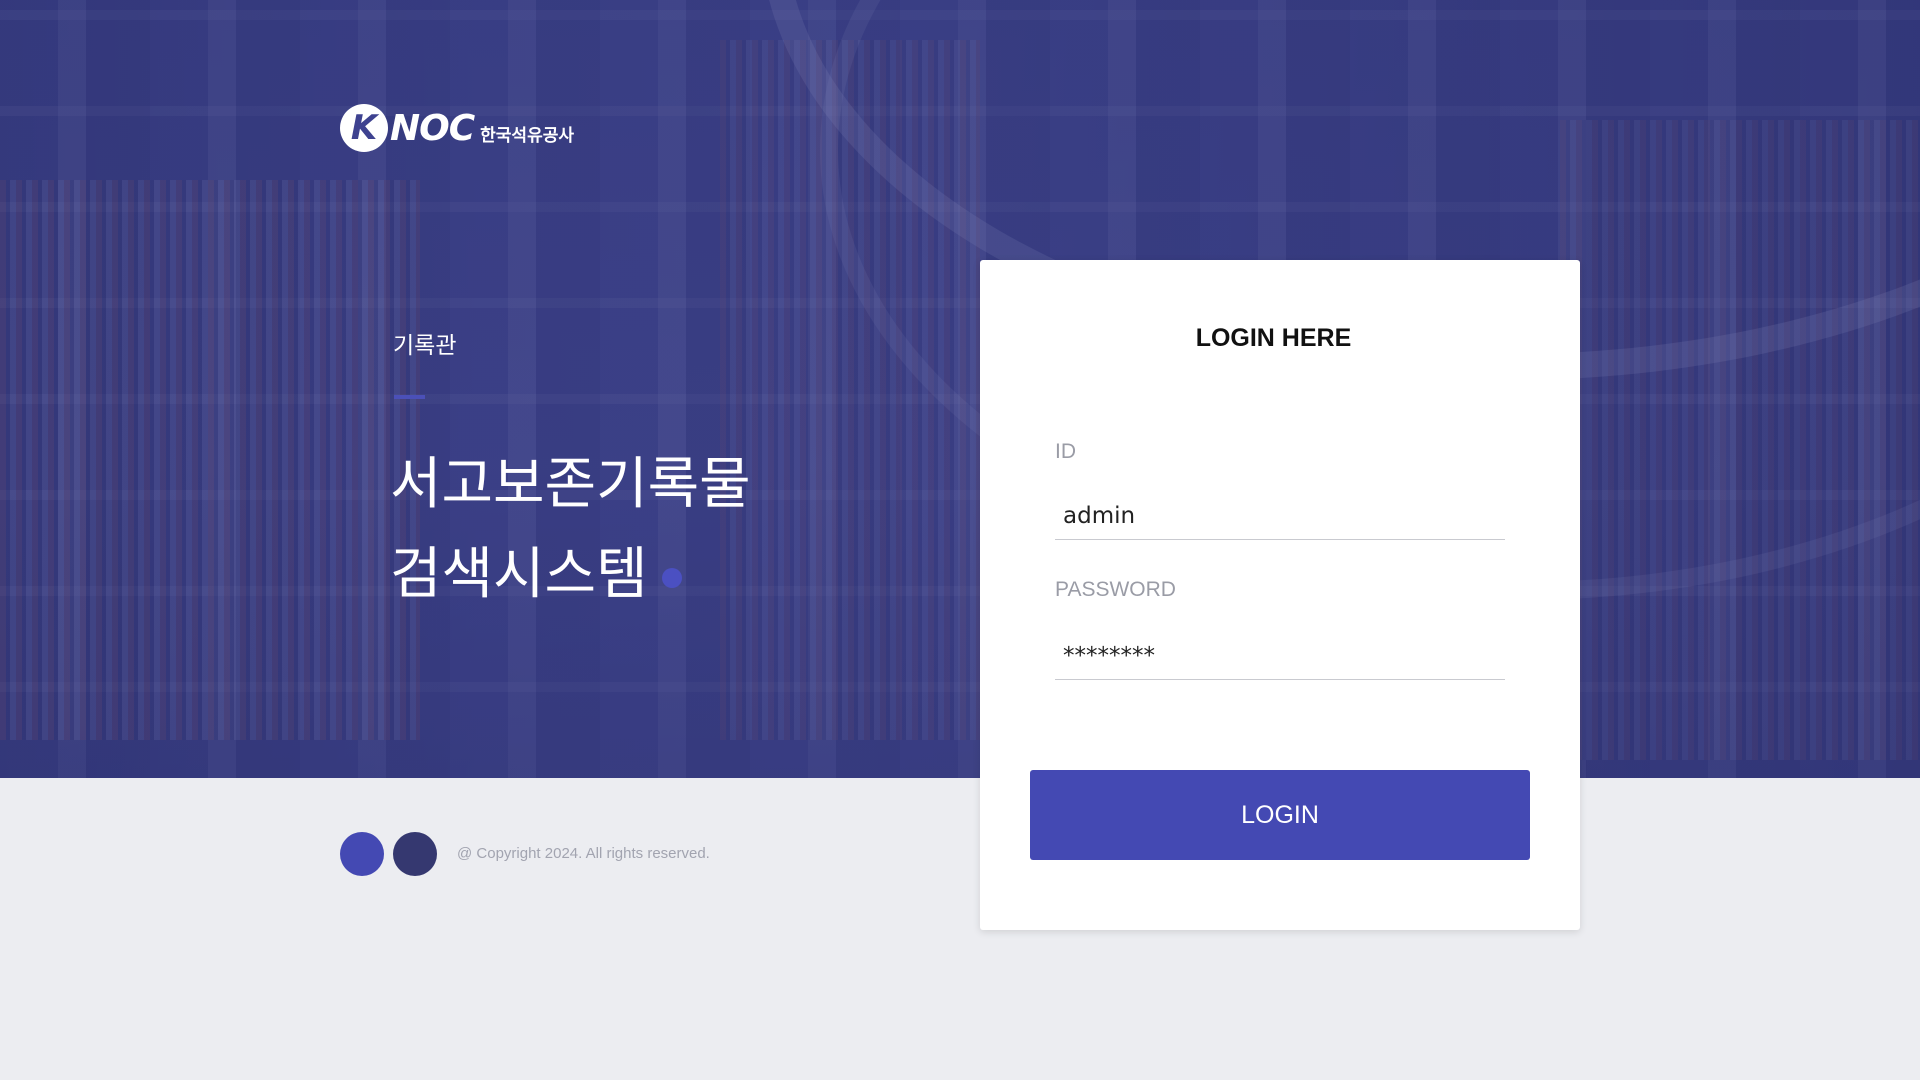 This screenshot has height=1080, width=1920. Describe the element at coordinates (432, 128) in the screenshot. I see `logo-text: NOC` at that location.